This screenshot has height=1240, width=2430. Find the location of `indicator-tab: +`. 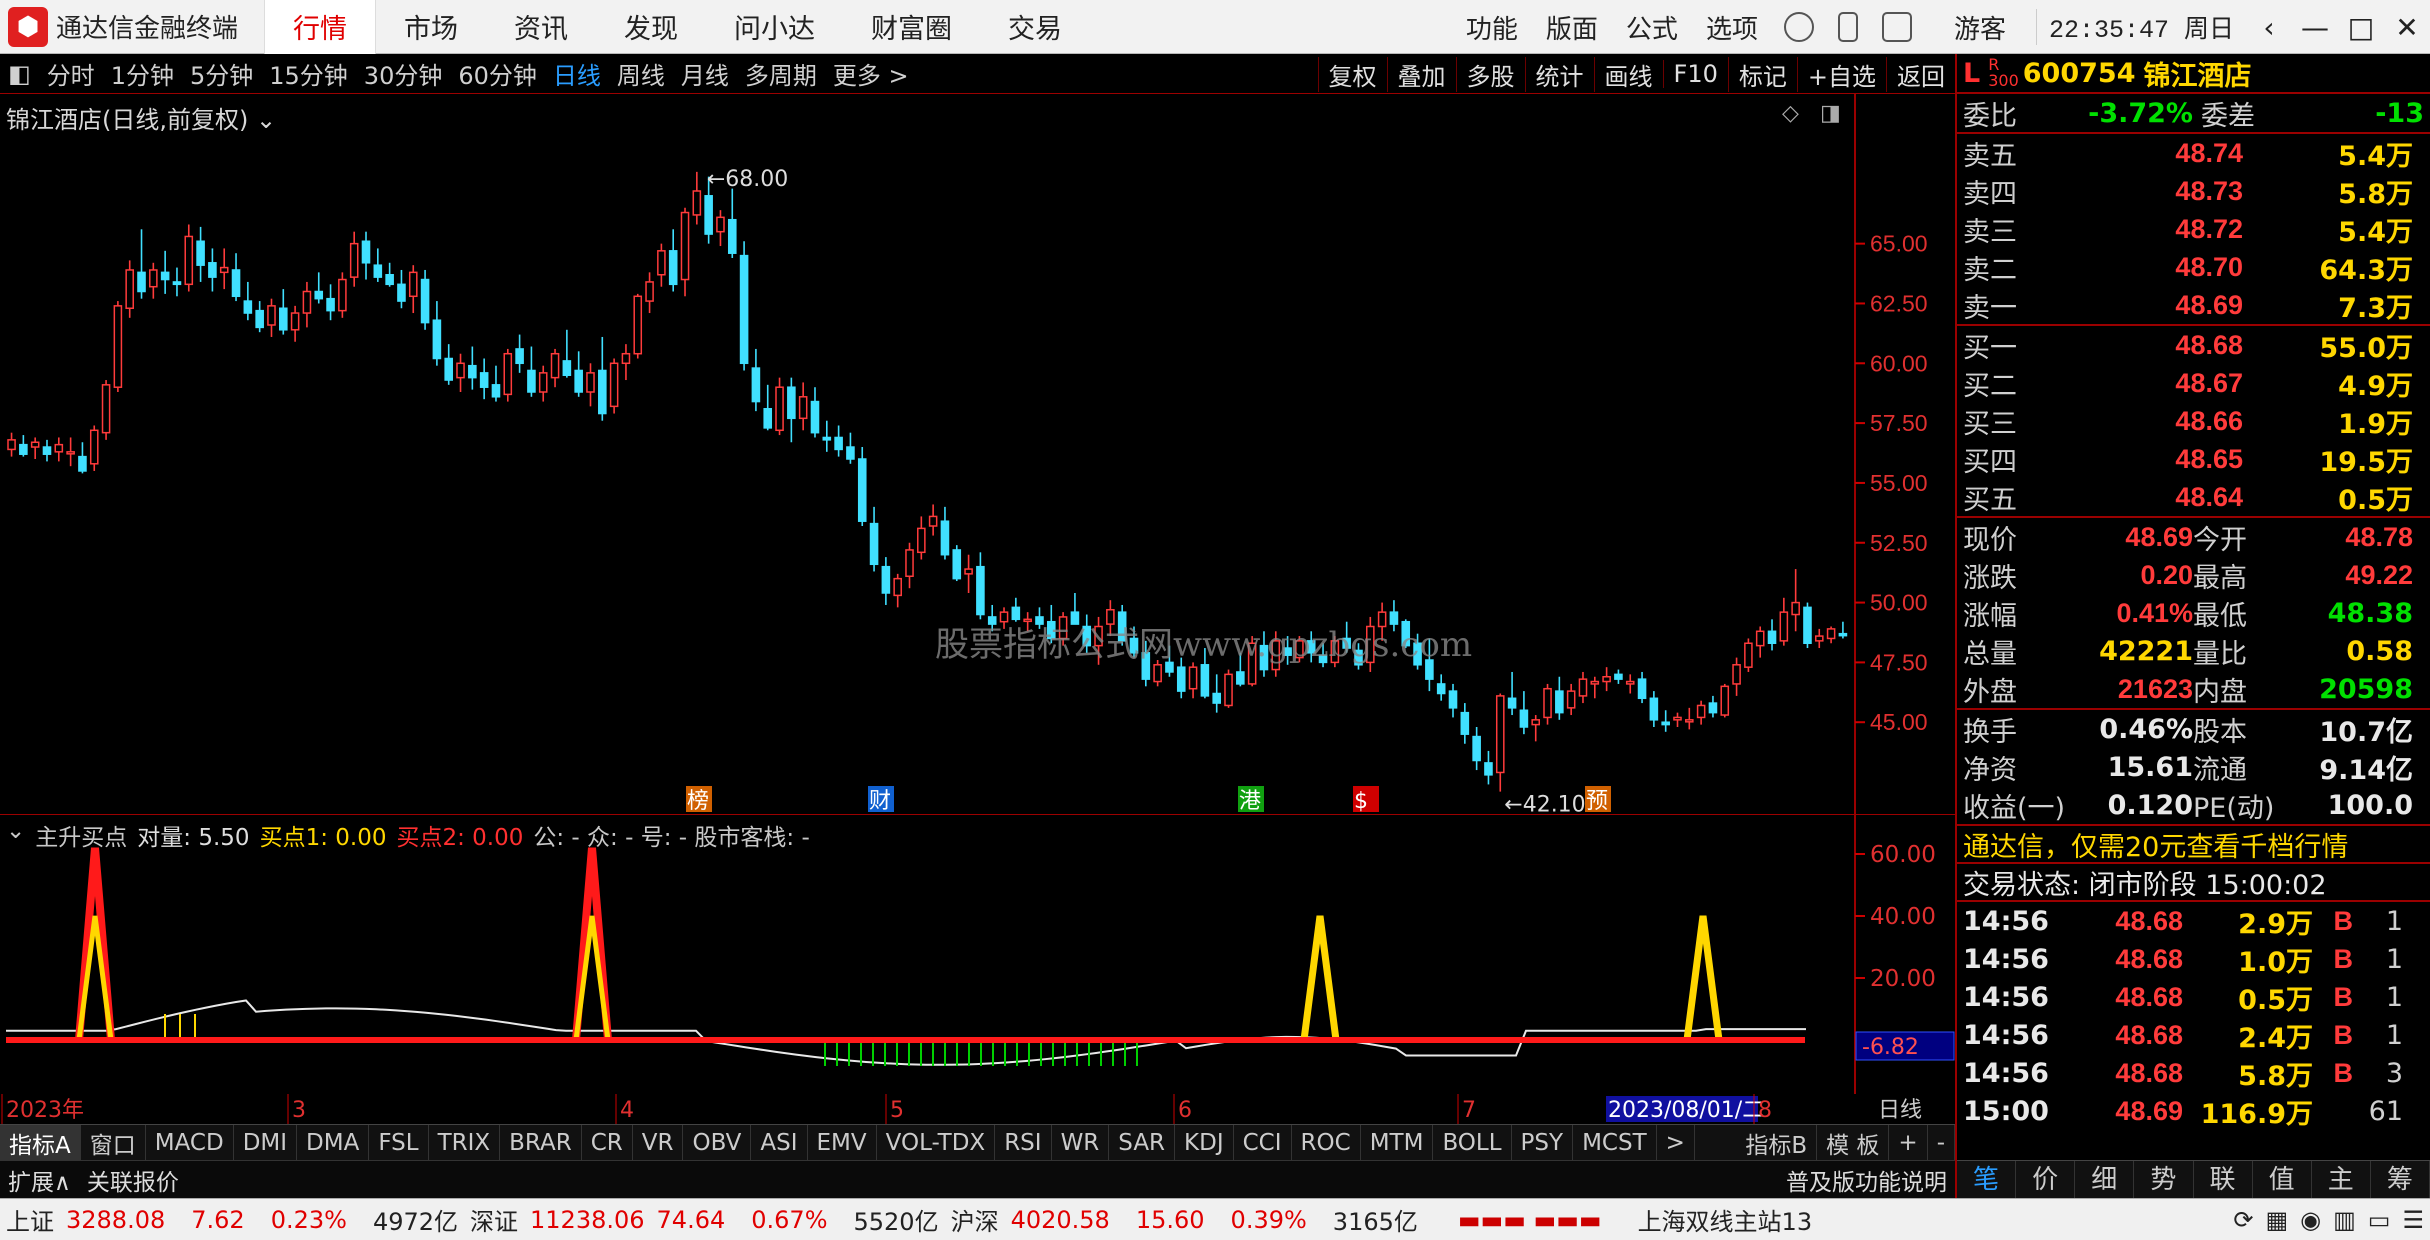

indicator-tab: + is located at coordinates (1908, 1142).